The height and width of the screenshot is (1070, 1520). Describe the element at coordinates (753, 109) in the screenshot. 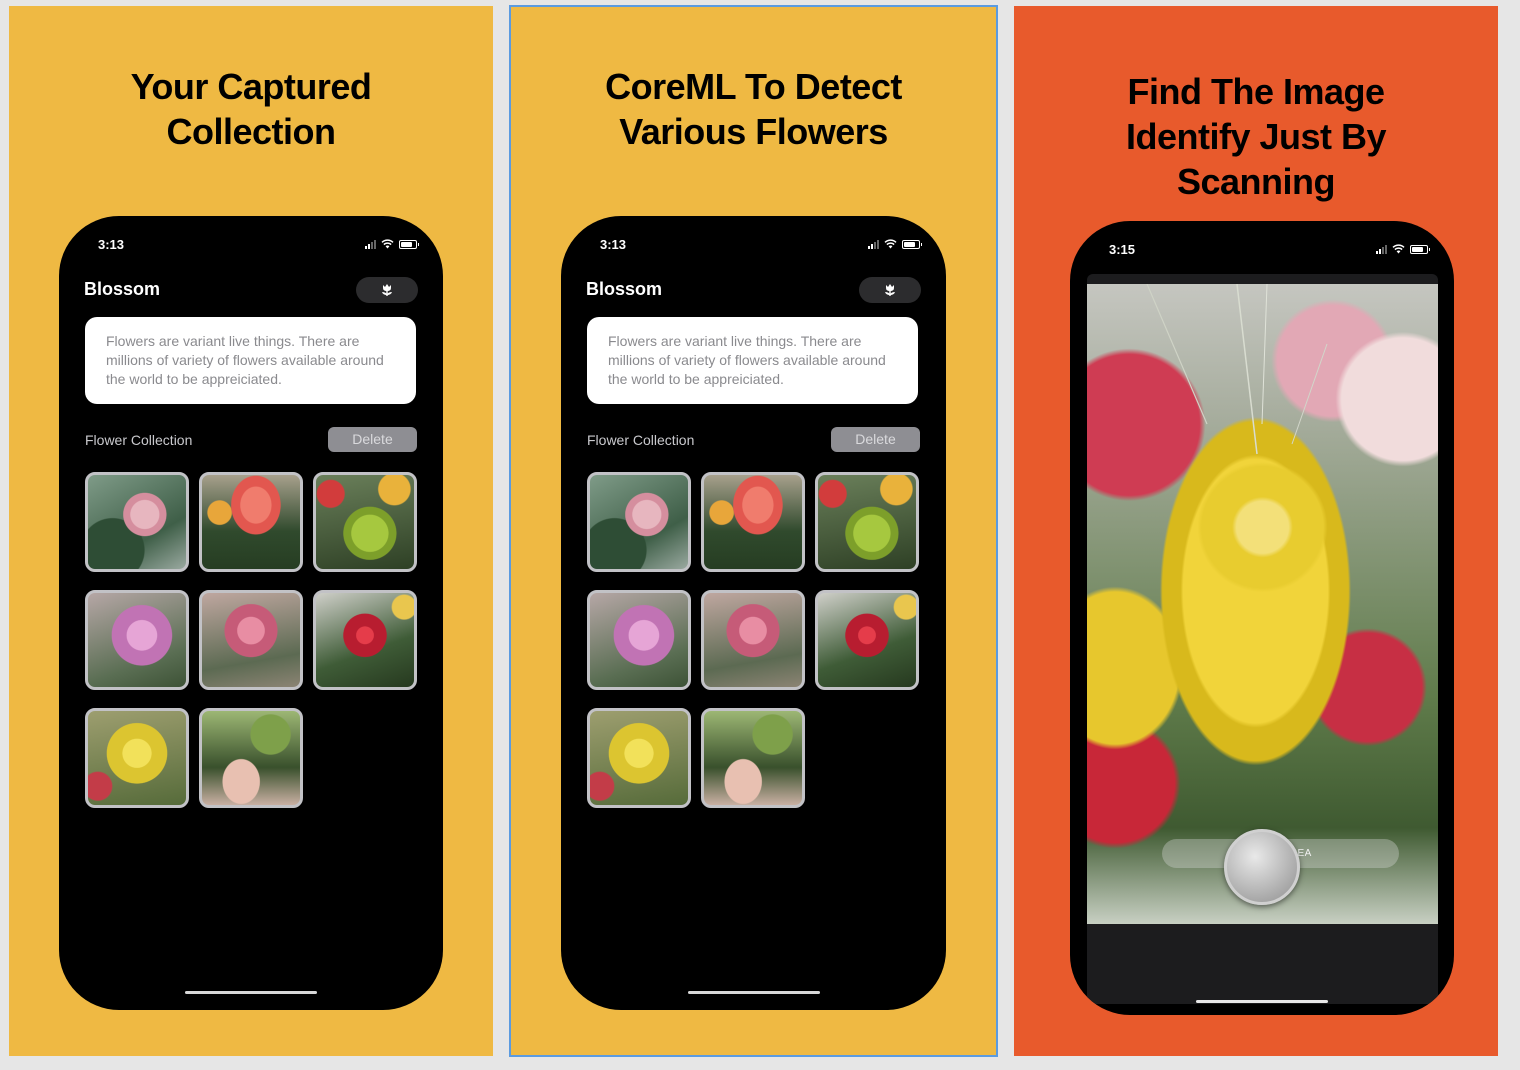

I see `panel-headline: CoreML To Detect Various Flowers` at that location.